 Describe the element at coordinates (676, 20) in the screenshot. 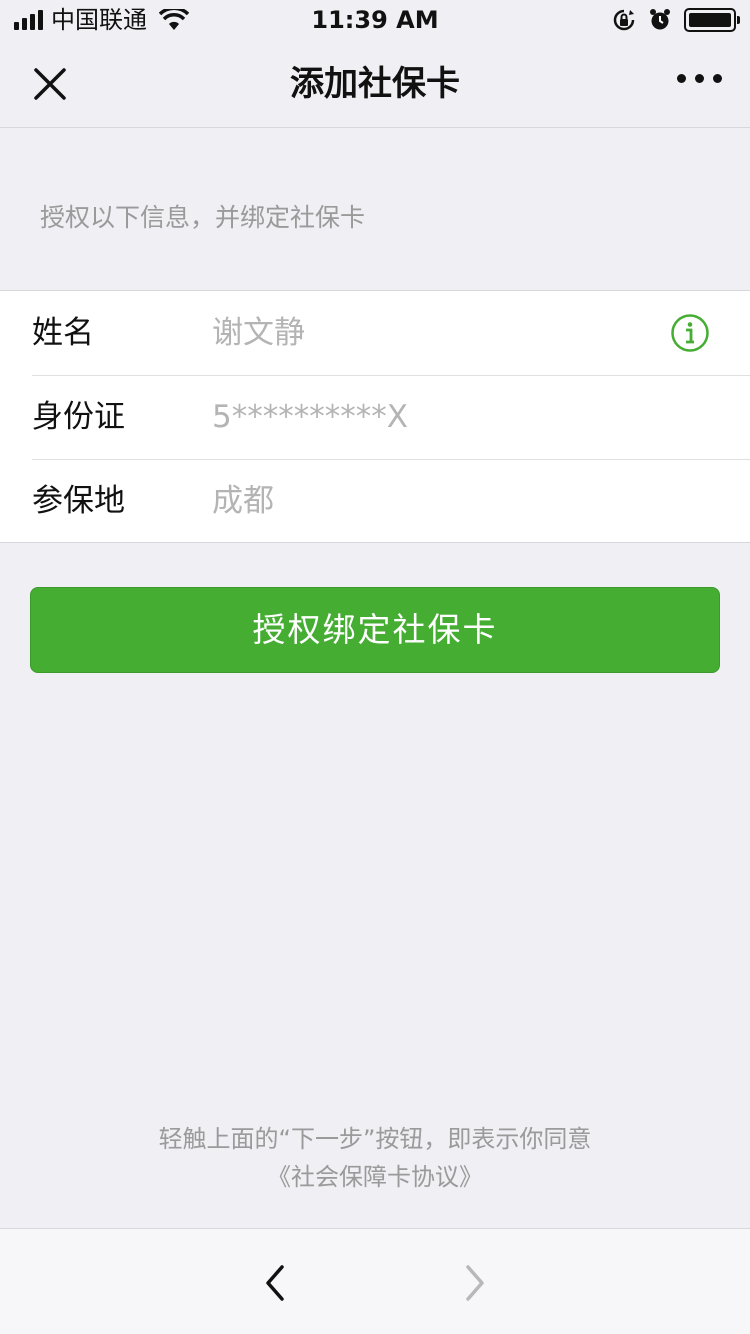

I see `status-right` at that location.